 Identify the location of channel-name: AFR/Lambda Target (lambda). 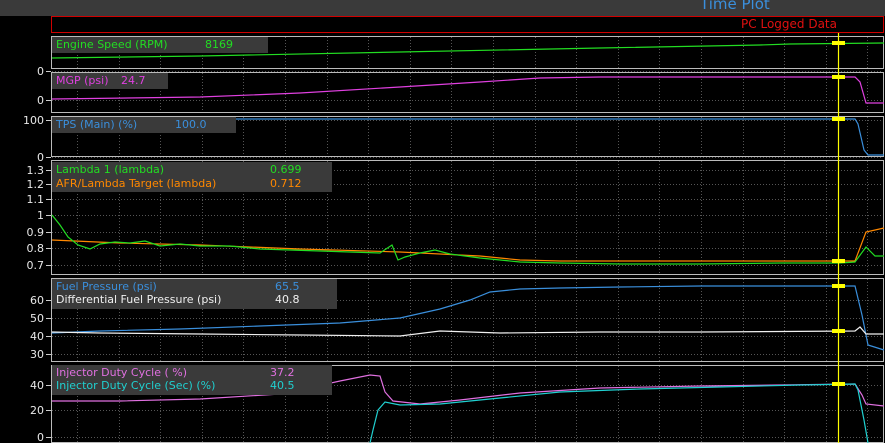
(136, 183).